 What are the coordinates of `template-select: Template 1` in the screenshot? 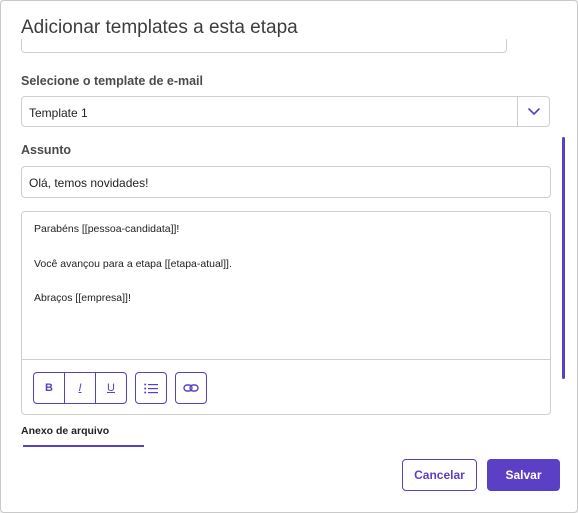 It's located at (285, 111).